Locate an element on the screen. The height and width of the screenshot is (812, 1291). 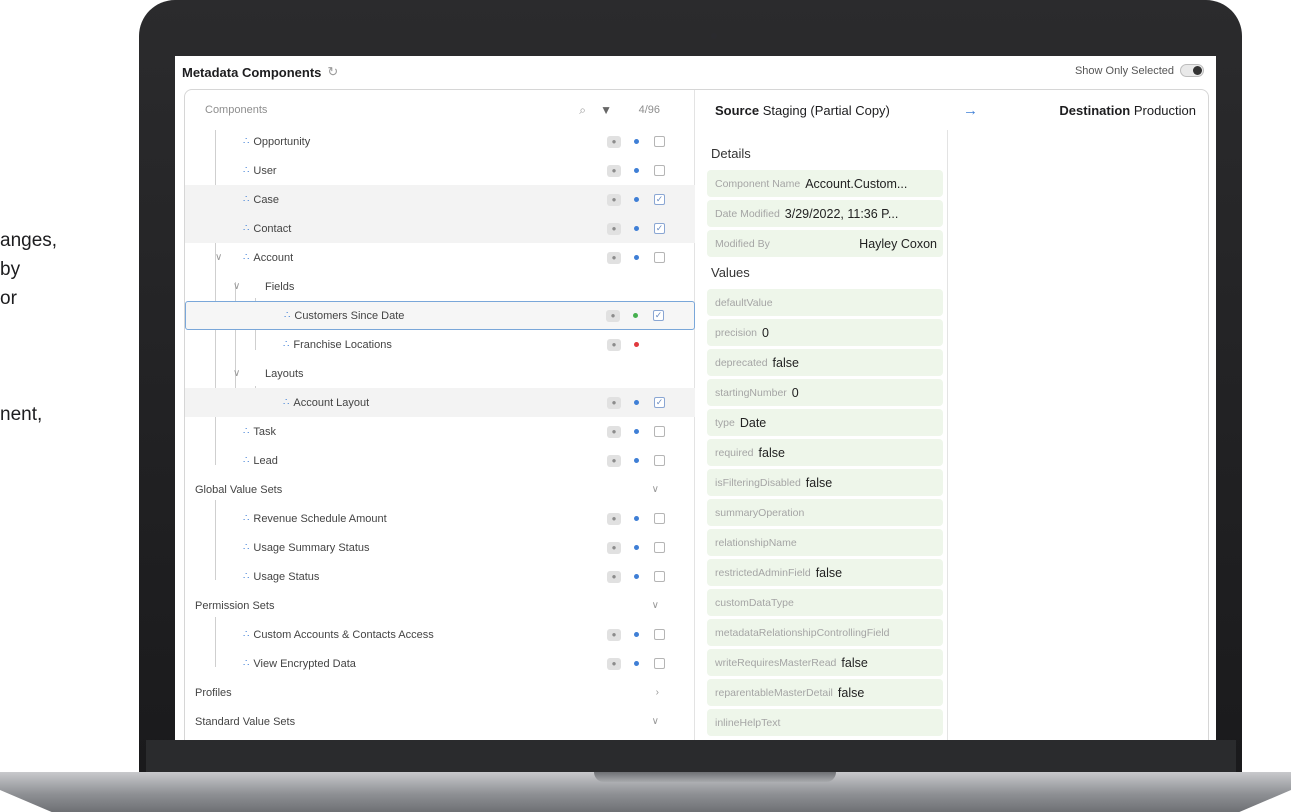
details-heading: Details is located at coordinates (731, 153).